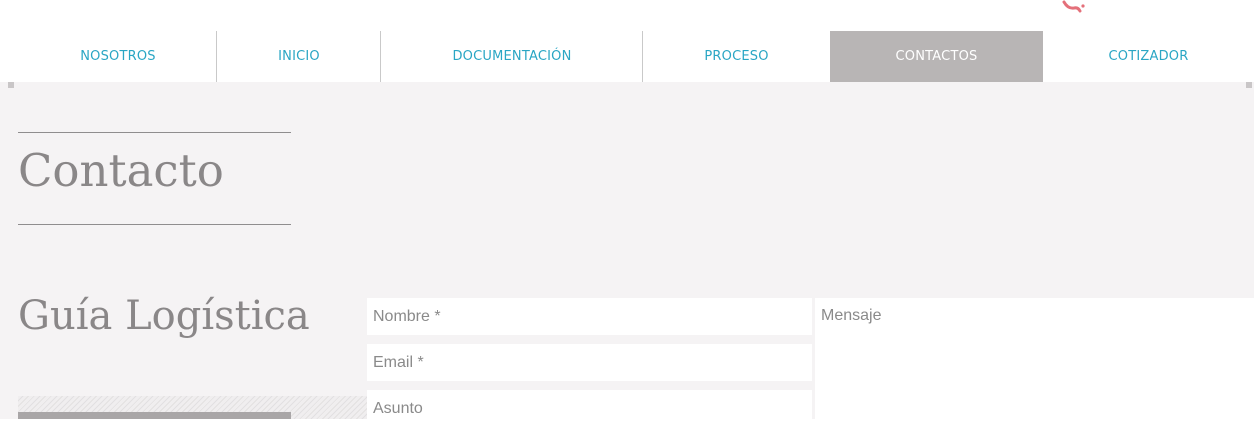 The width and height of the screenshot is (1254, 427). I want to click on nav-item-cotizador: COTIZADOR, so click(1148, 56).